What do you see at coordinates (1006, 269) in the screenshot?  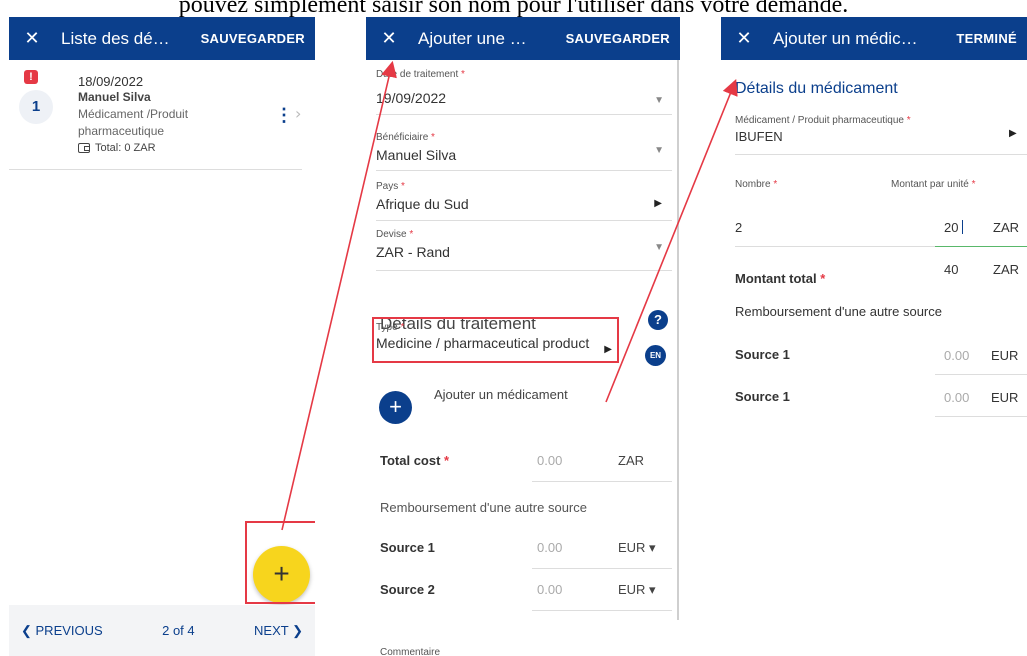 I see `total-amount-currency: ZAR` at bounding box center [1006, 269].